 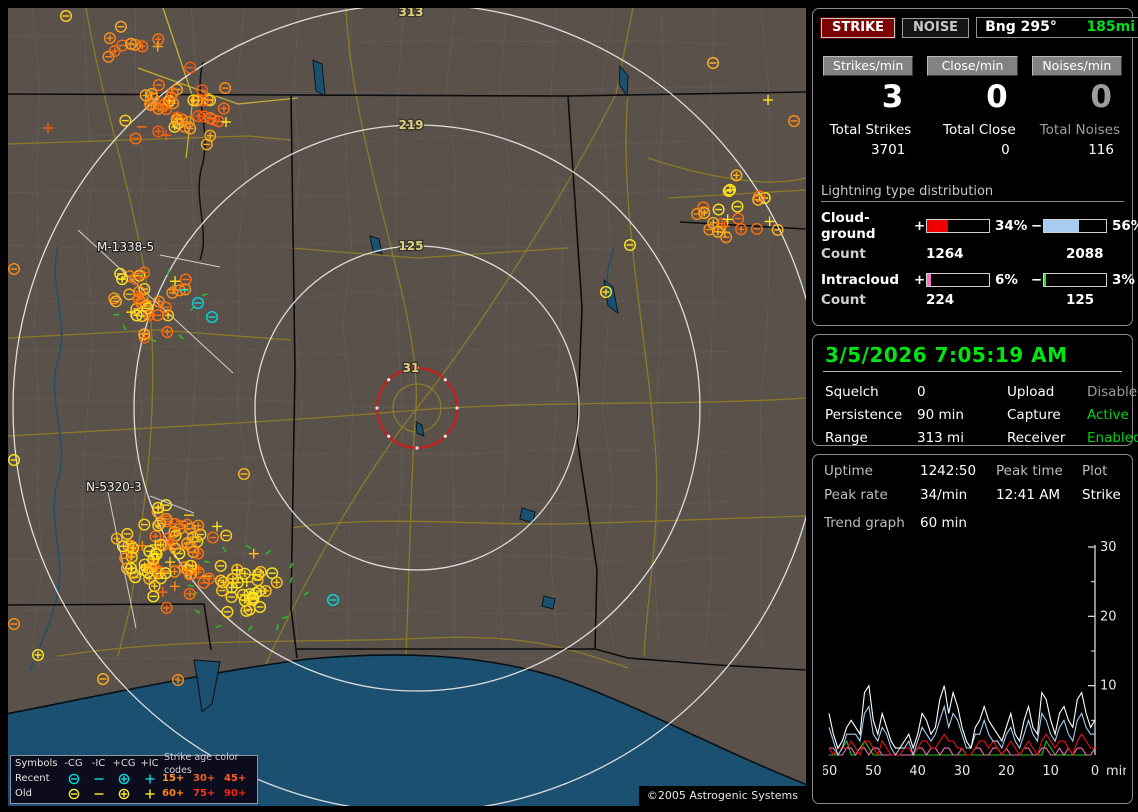 I want to click on trend-graph-row: Trend graph 60 min, so click(x=972, y=523).